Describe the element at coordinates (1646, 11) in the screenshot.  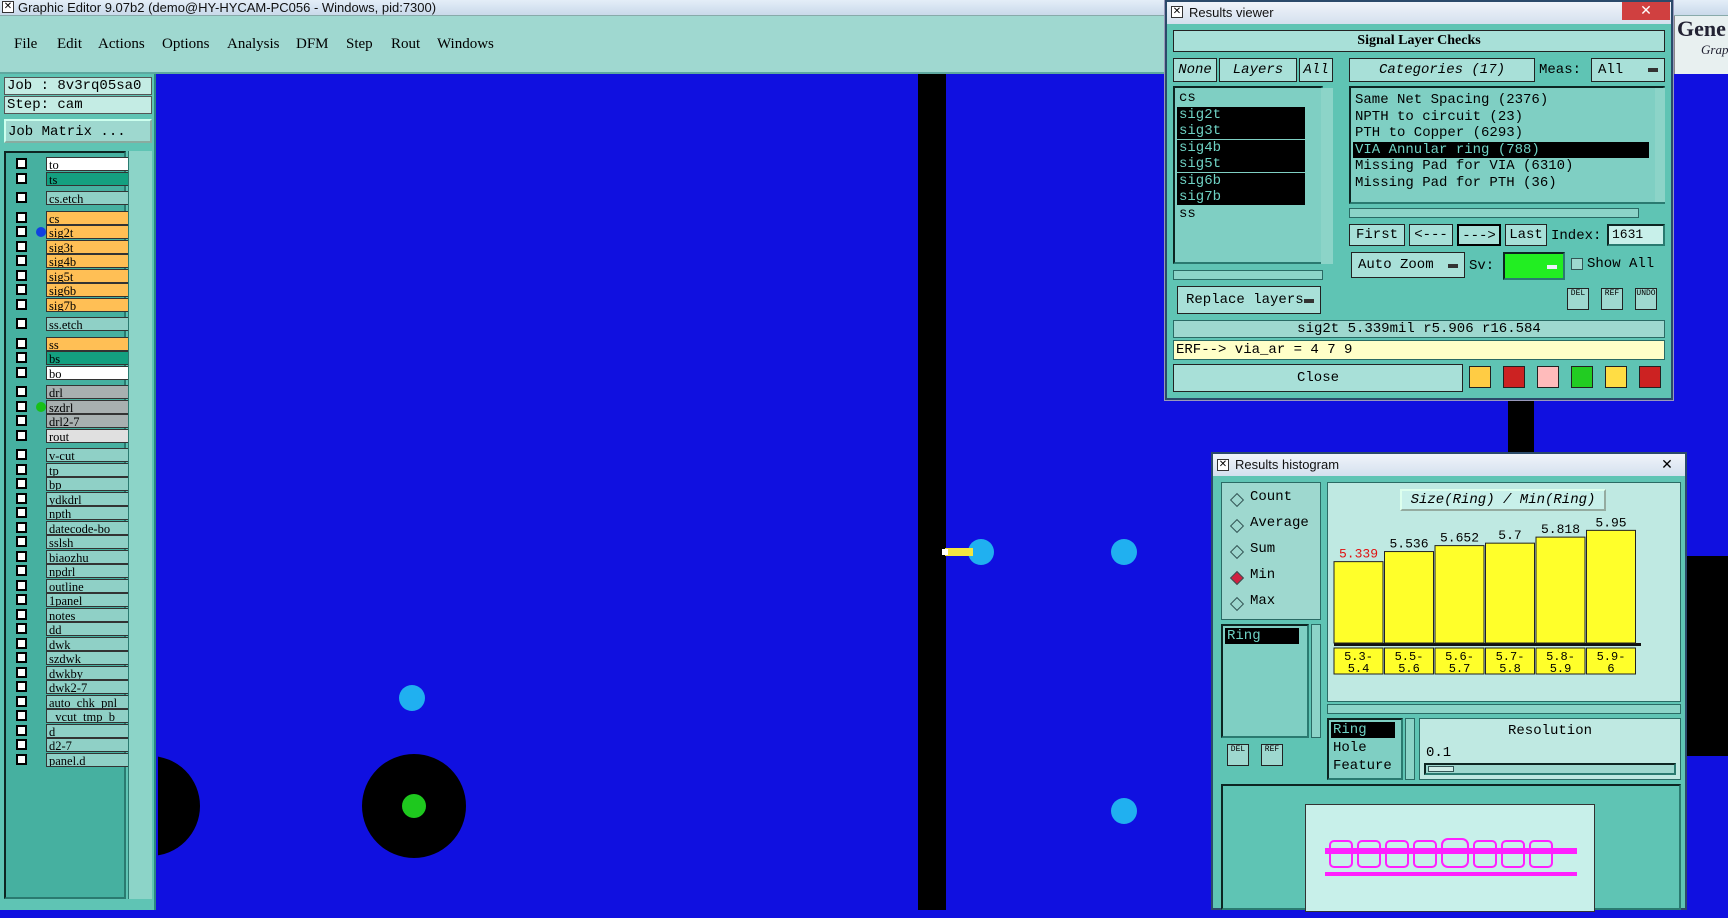
I see `rv-close-icon: ✕` at that location.